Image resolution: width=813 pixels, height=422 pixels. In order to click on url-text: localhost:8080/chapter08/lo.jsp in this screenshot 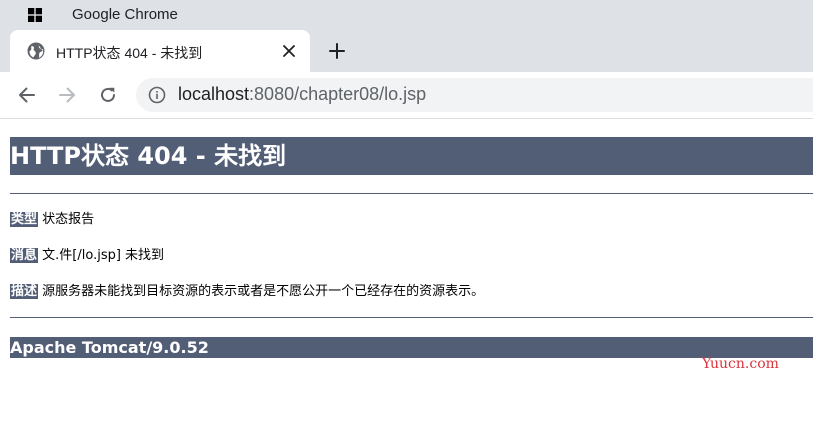, I will do `click(302, 94)`.